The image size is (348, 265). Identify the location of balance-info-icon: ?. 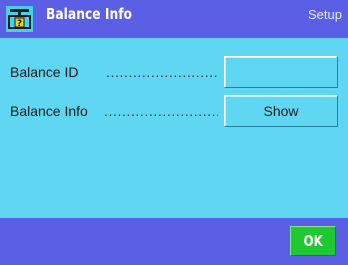
(19, 19).